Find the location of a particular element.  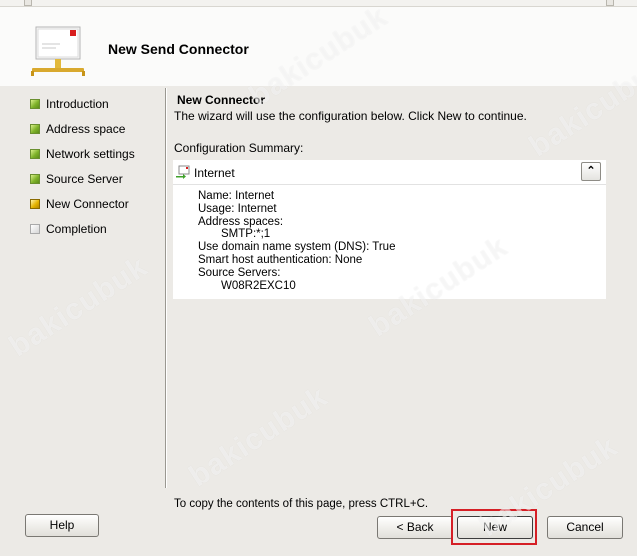

summary-header: Internet ⌃ is located at coordinates (389, 172).